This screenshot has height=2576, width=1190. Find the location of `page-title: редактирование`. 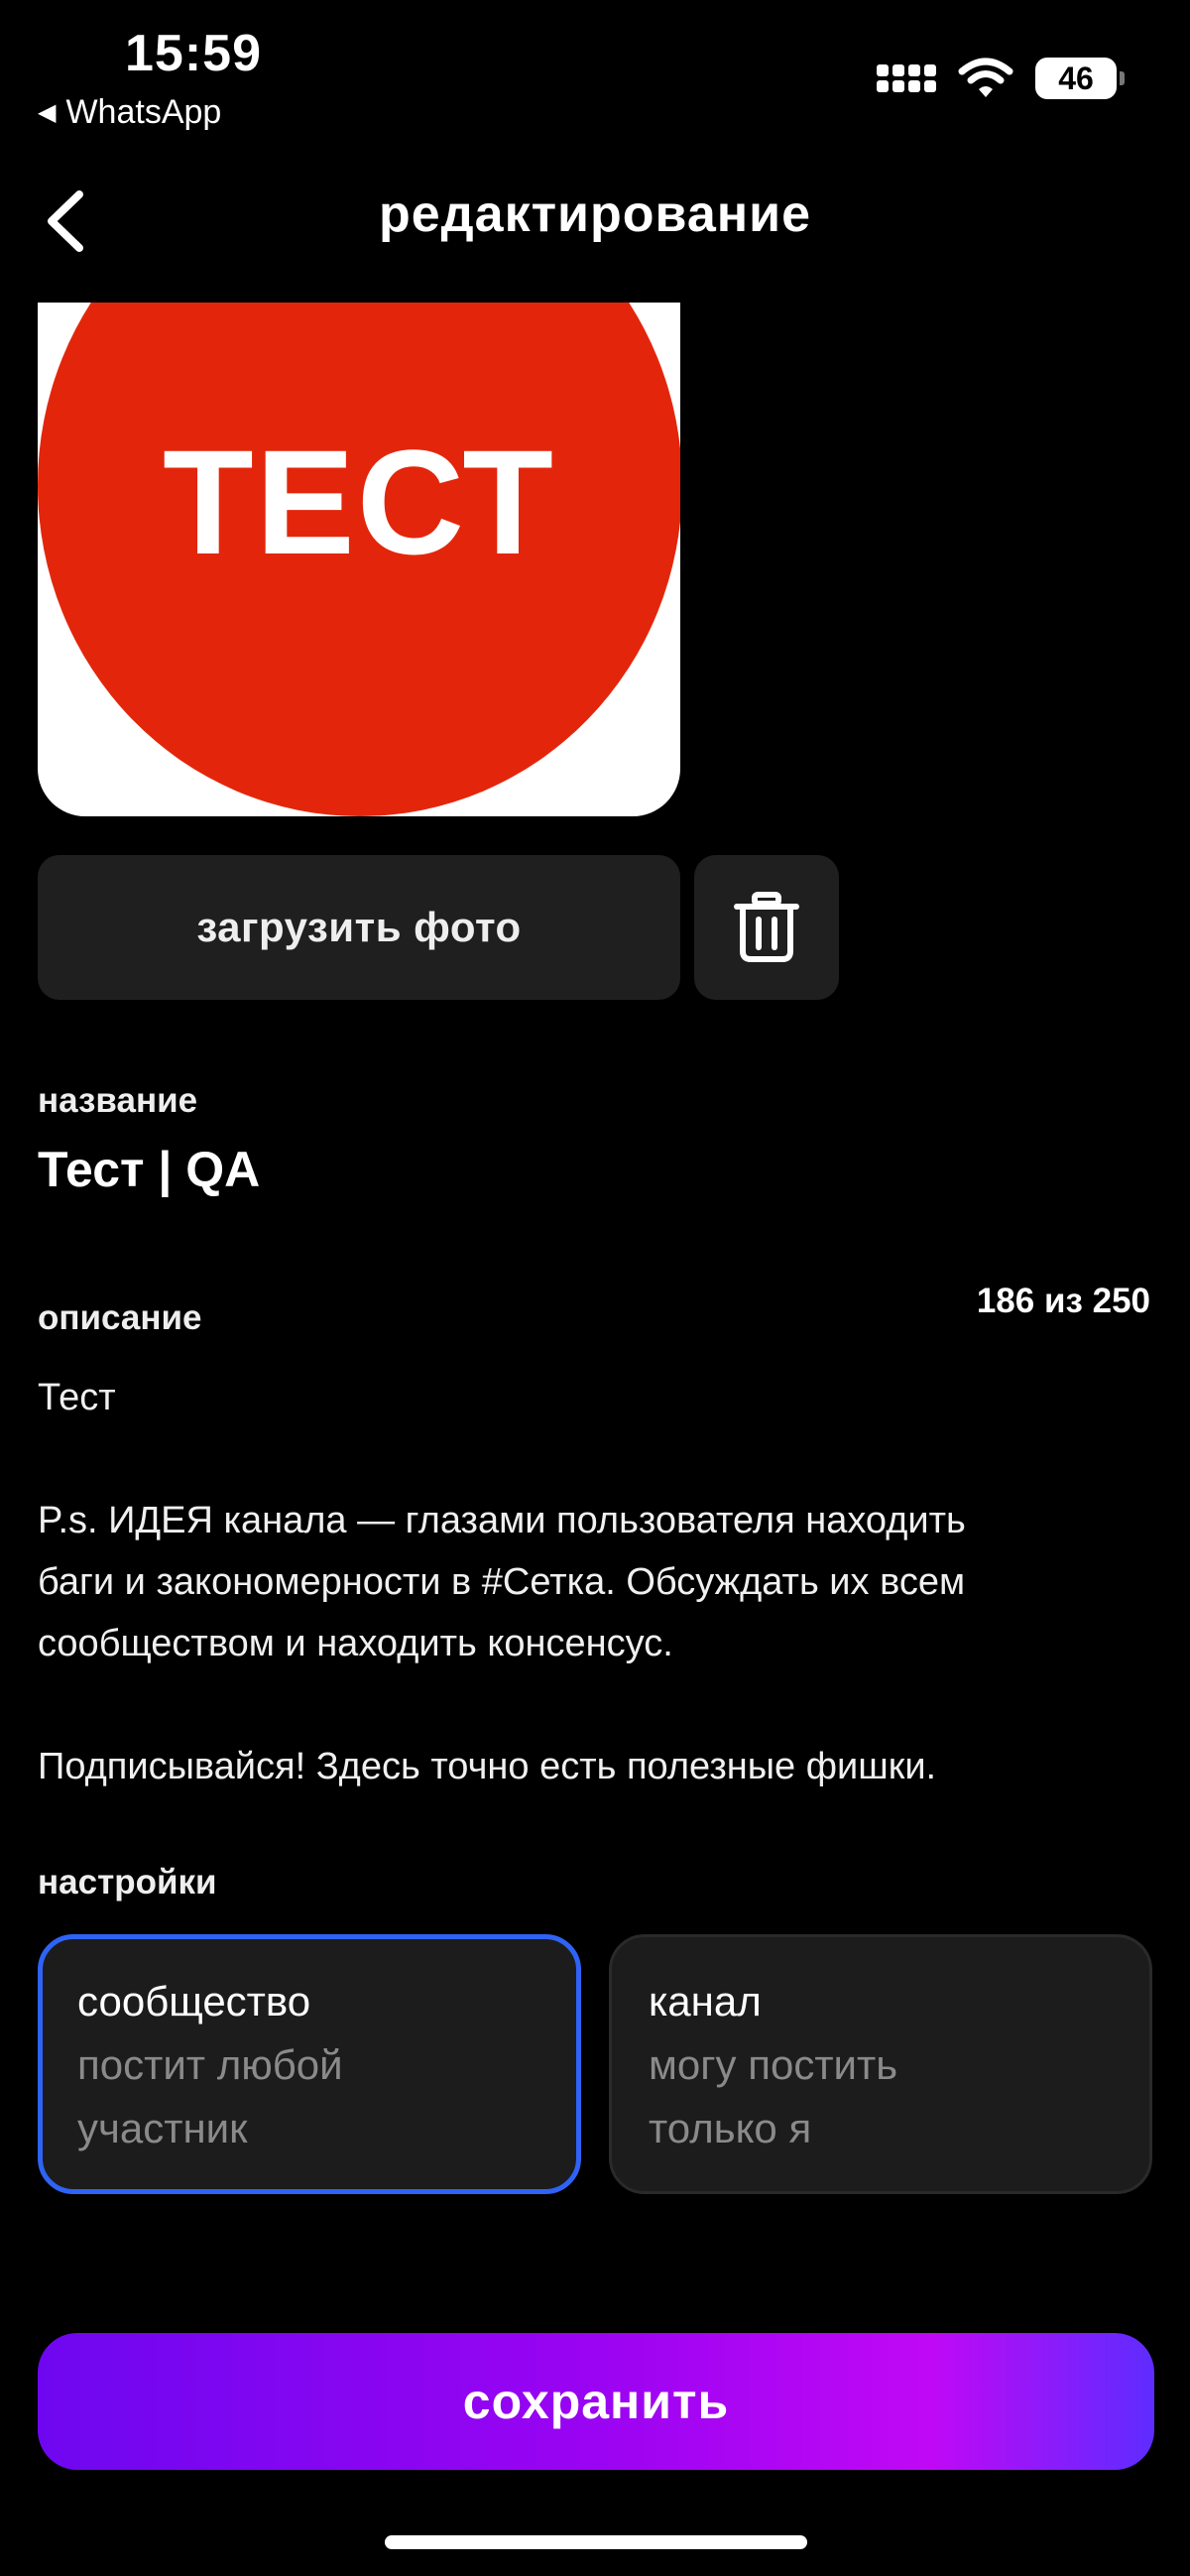

page-title: редактирование is located at coordinates (595, 214).